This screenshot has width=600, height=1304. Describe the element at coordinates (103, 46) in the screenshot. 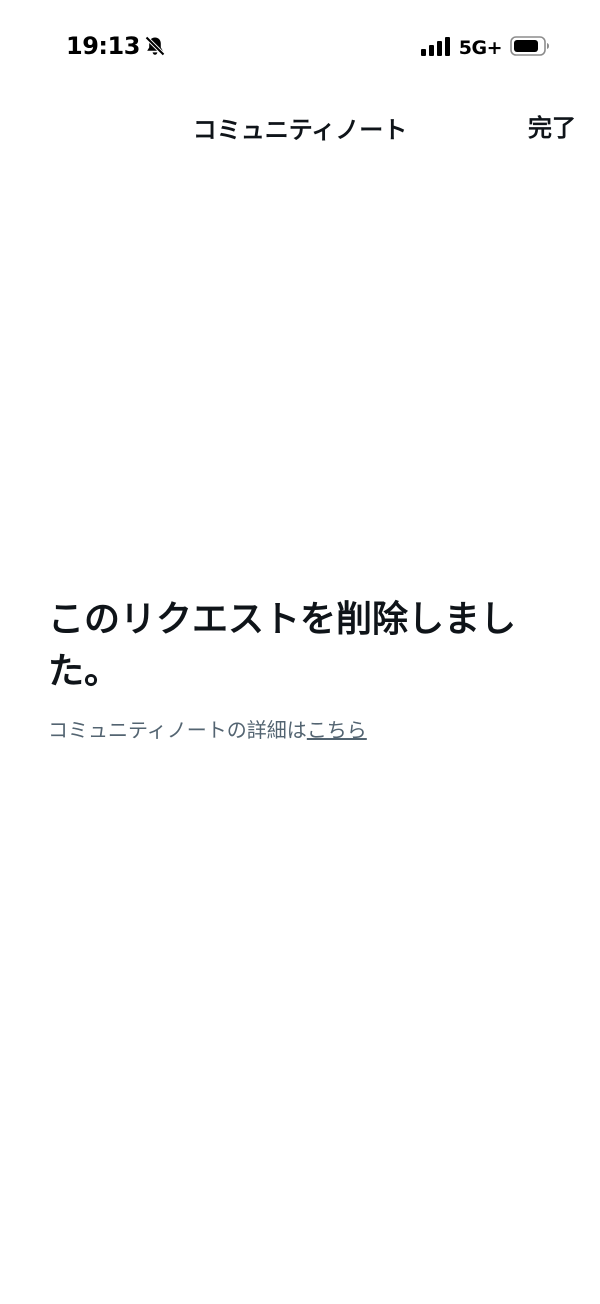

I see `status-time: 19:13` at that location.